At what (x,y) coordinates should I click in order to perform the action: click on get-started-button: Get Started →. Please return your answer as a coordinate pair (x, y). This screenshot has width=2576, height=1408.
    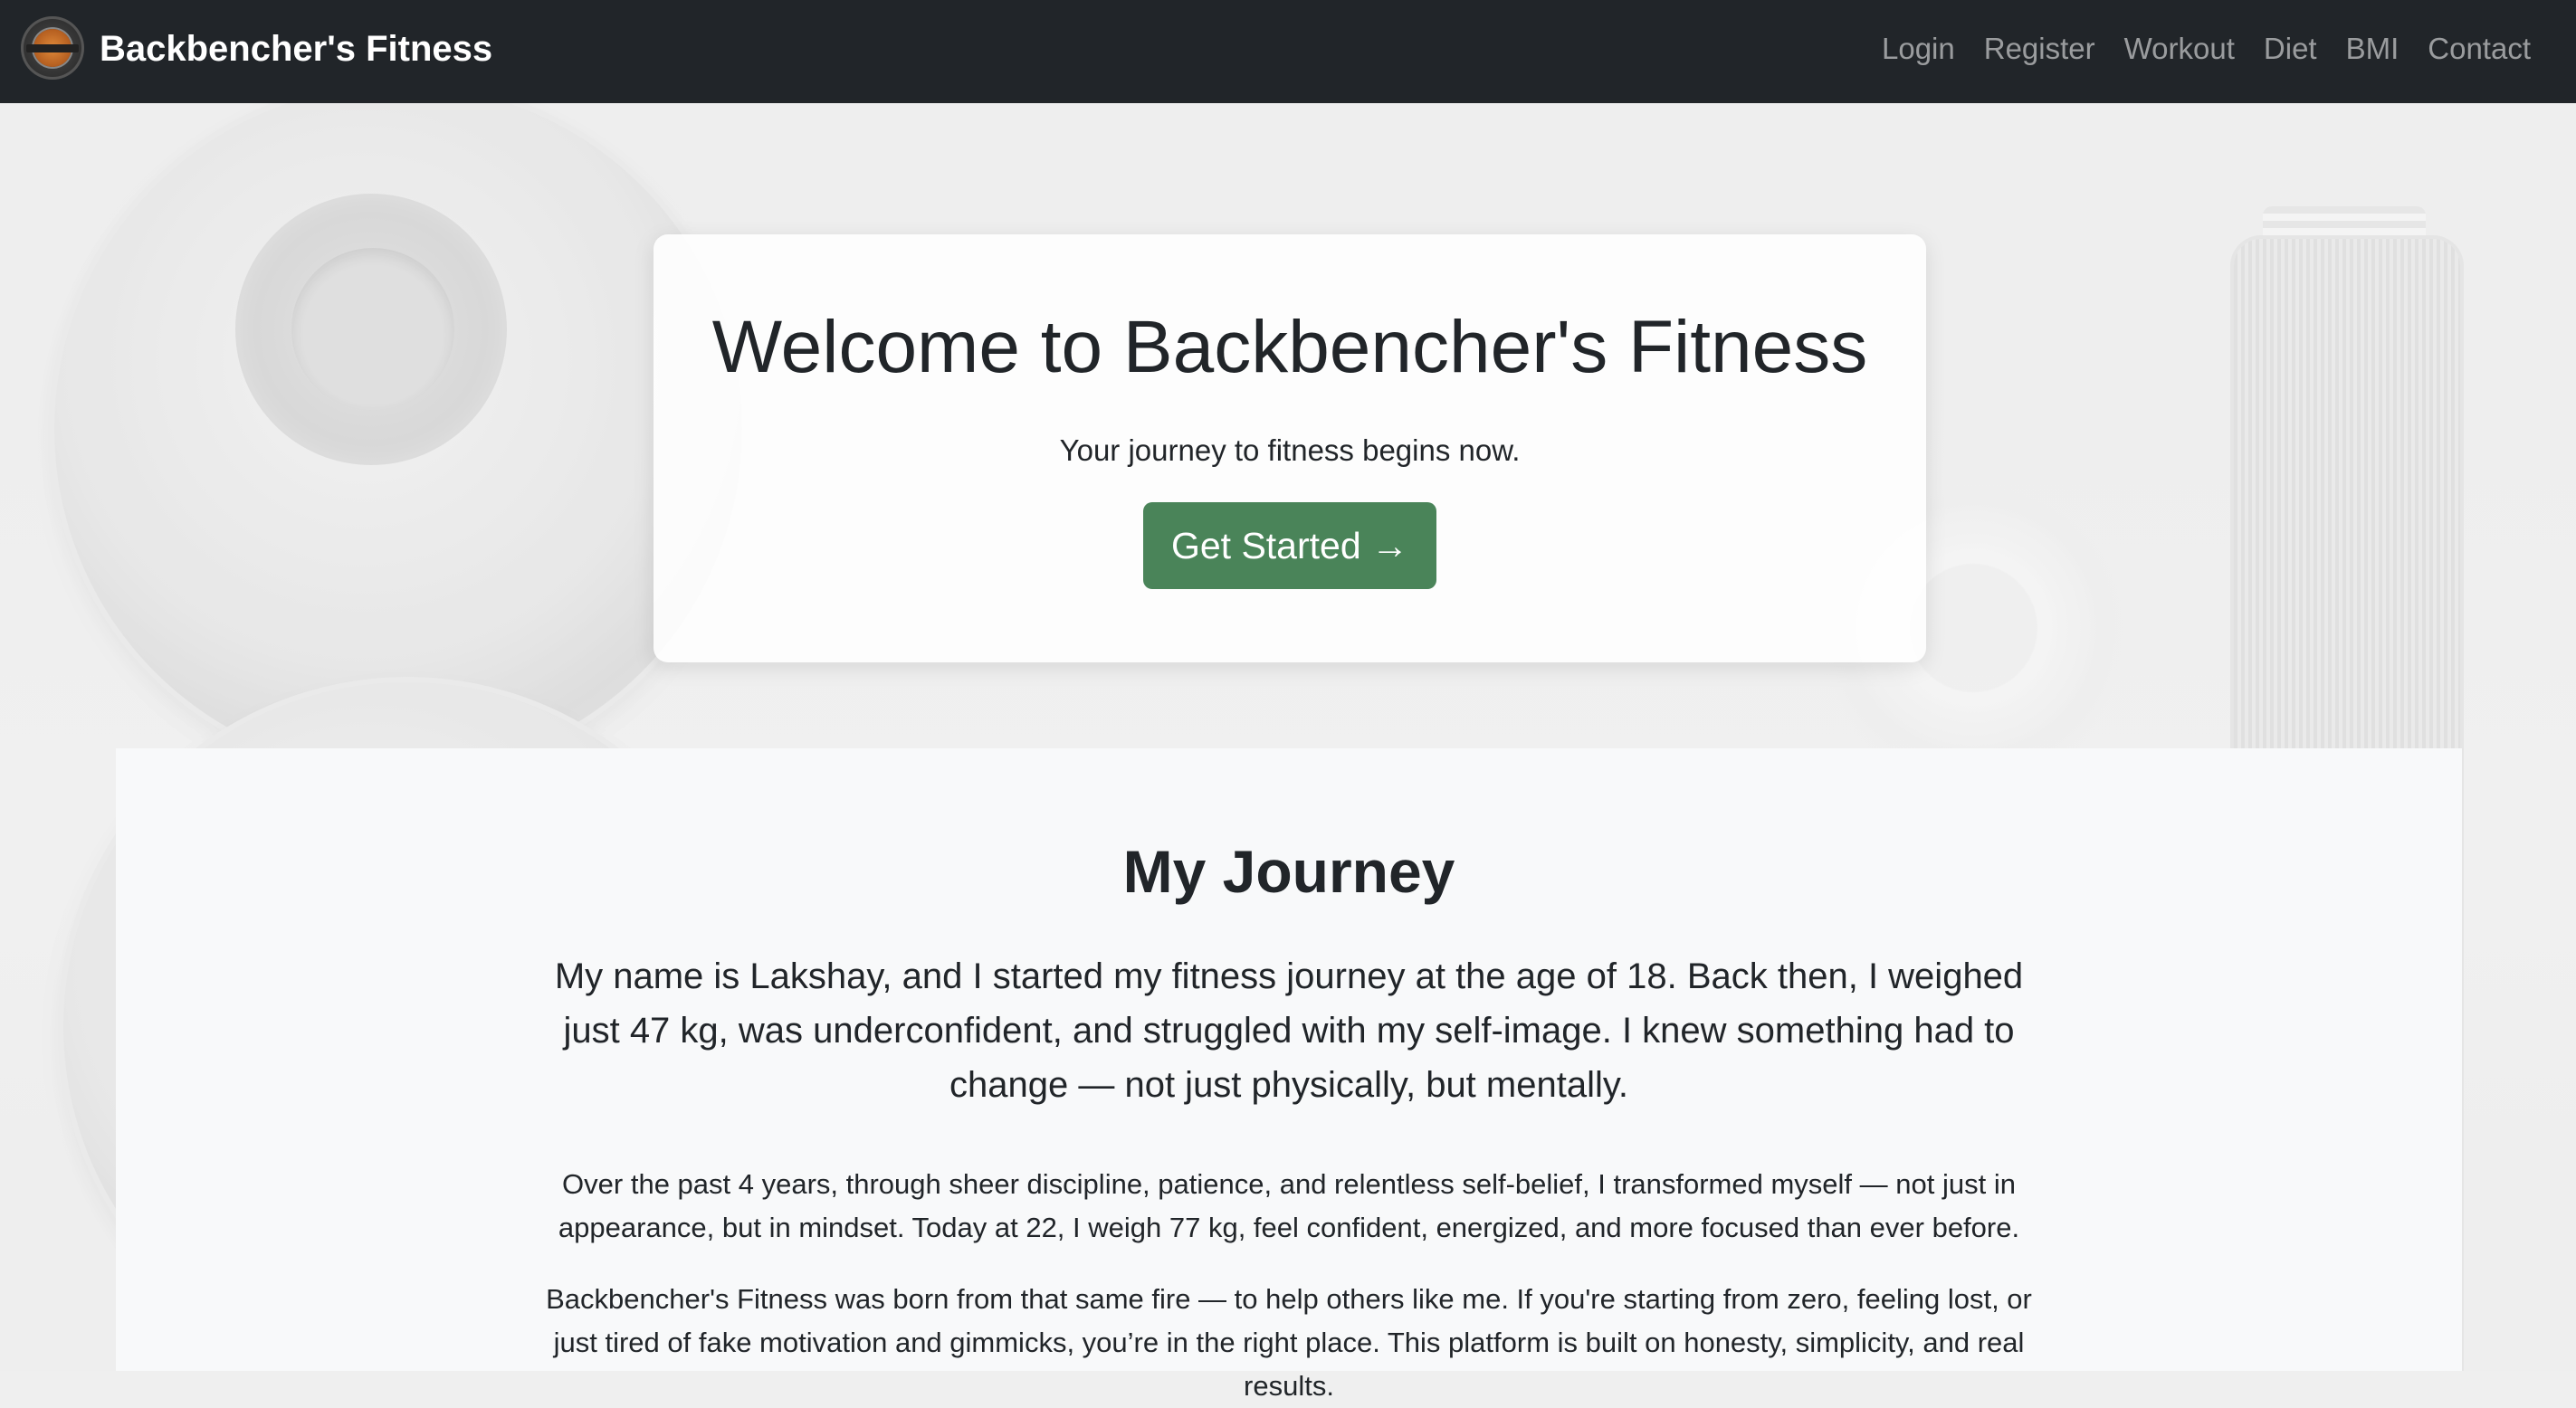
    Looking at the image, I should click on (1289, 546).